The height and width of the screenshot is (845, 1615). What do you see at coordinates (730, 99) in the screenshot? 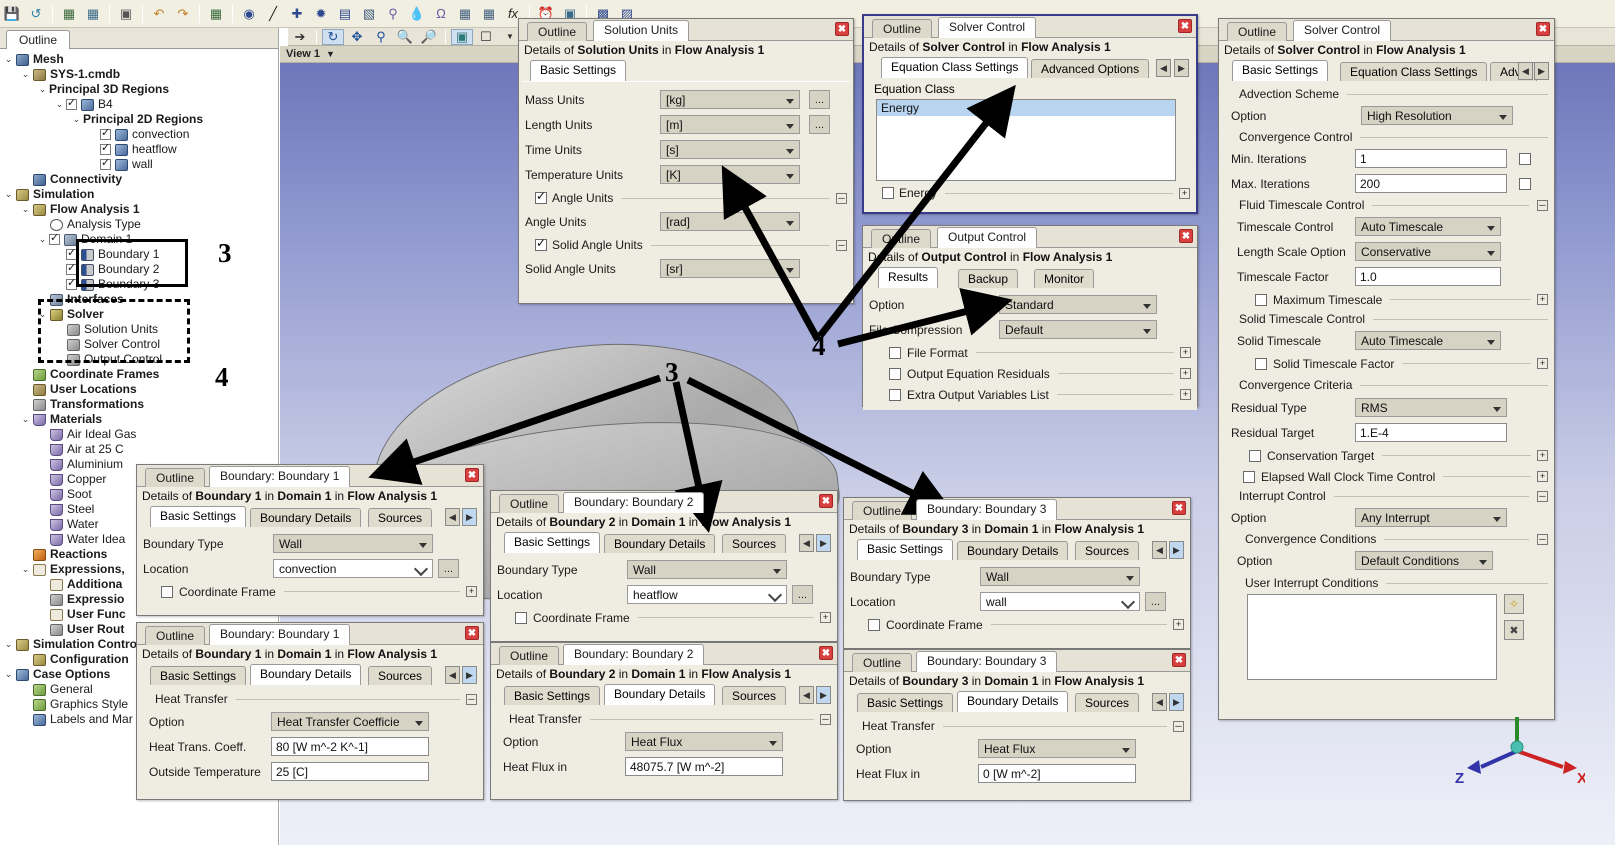
I see `mass-units-combo: [kg]` at bounding box center [730, 99].